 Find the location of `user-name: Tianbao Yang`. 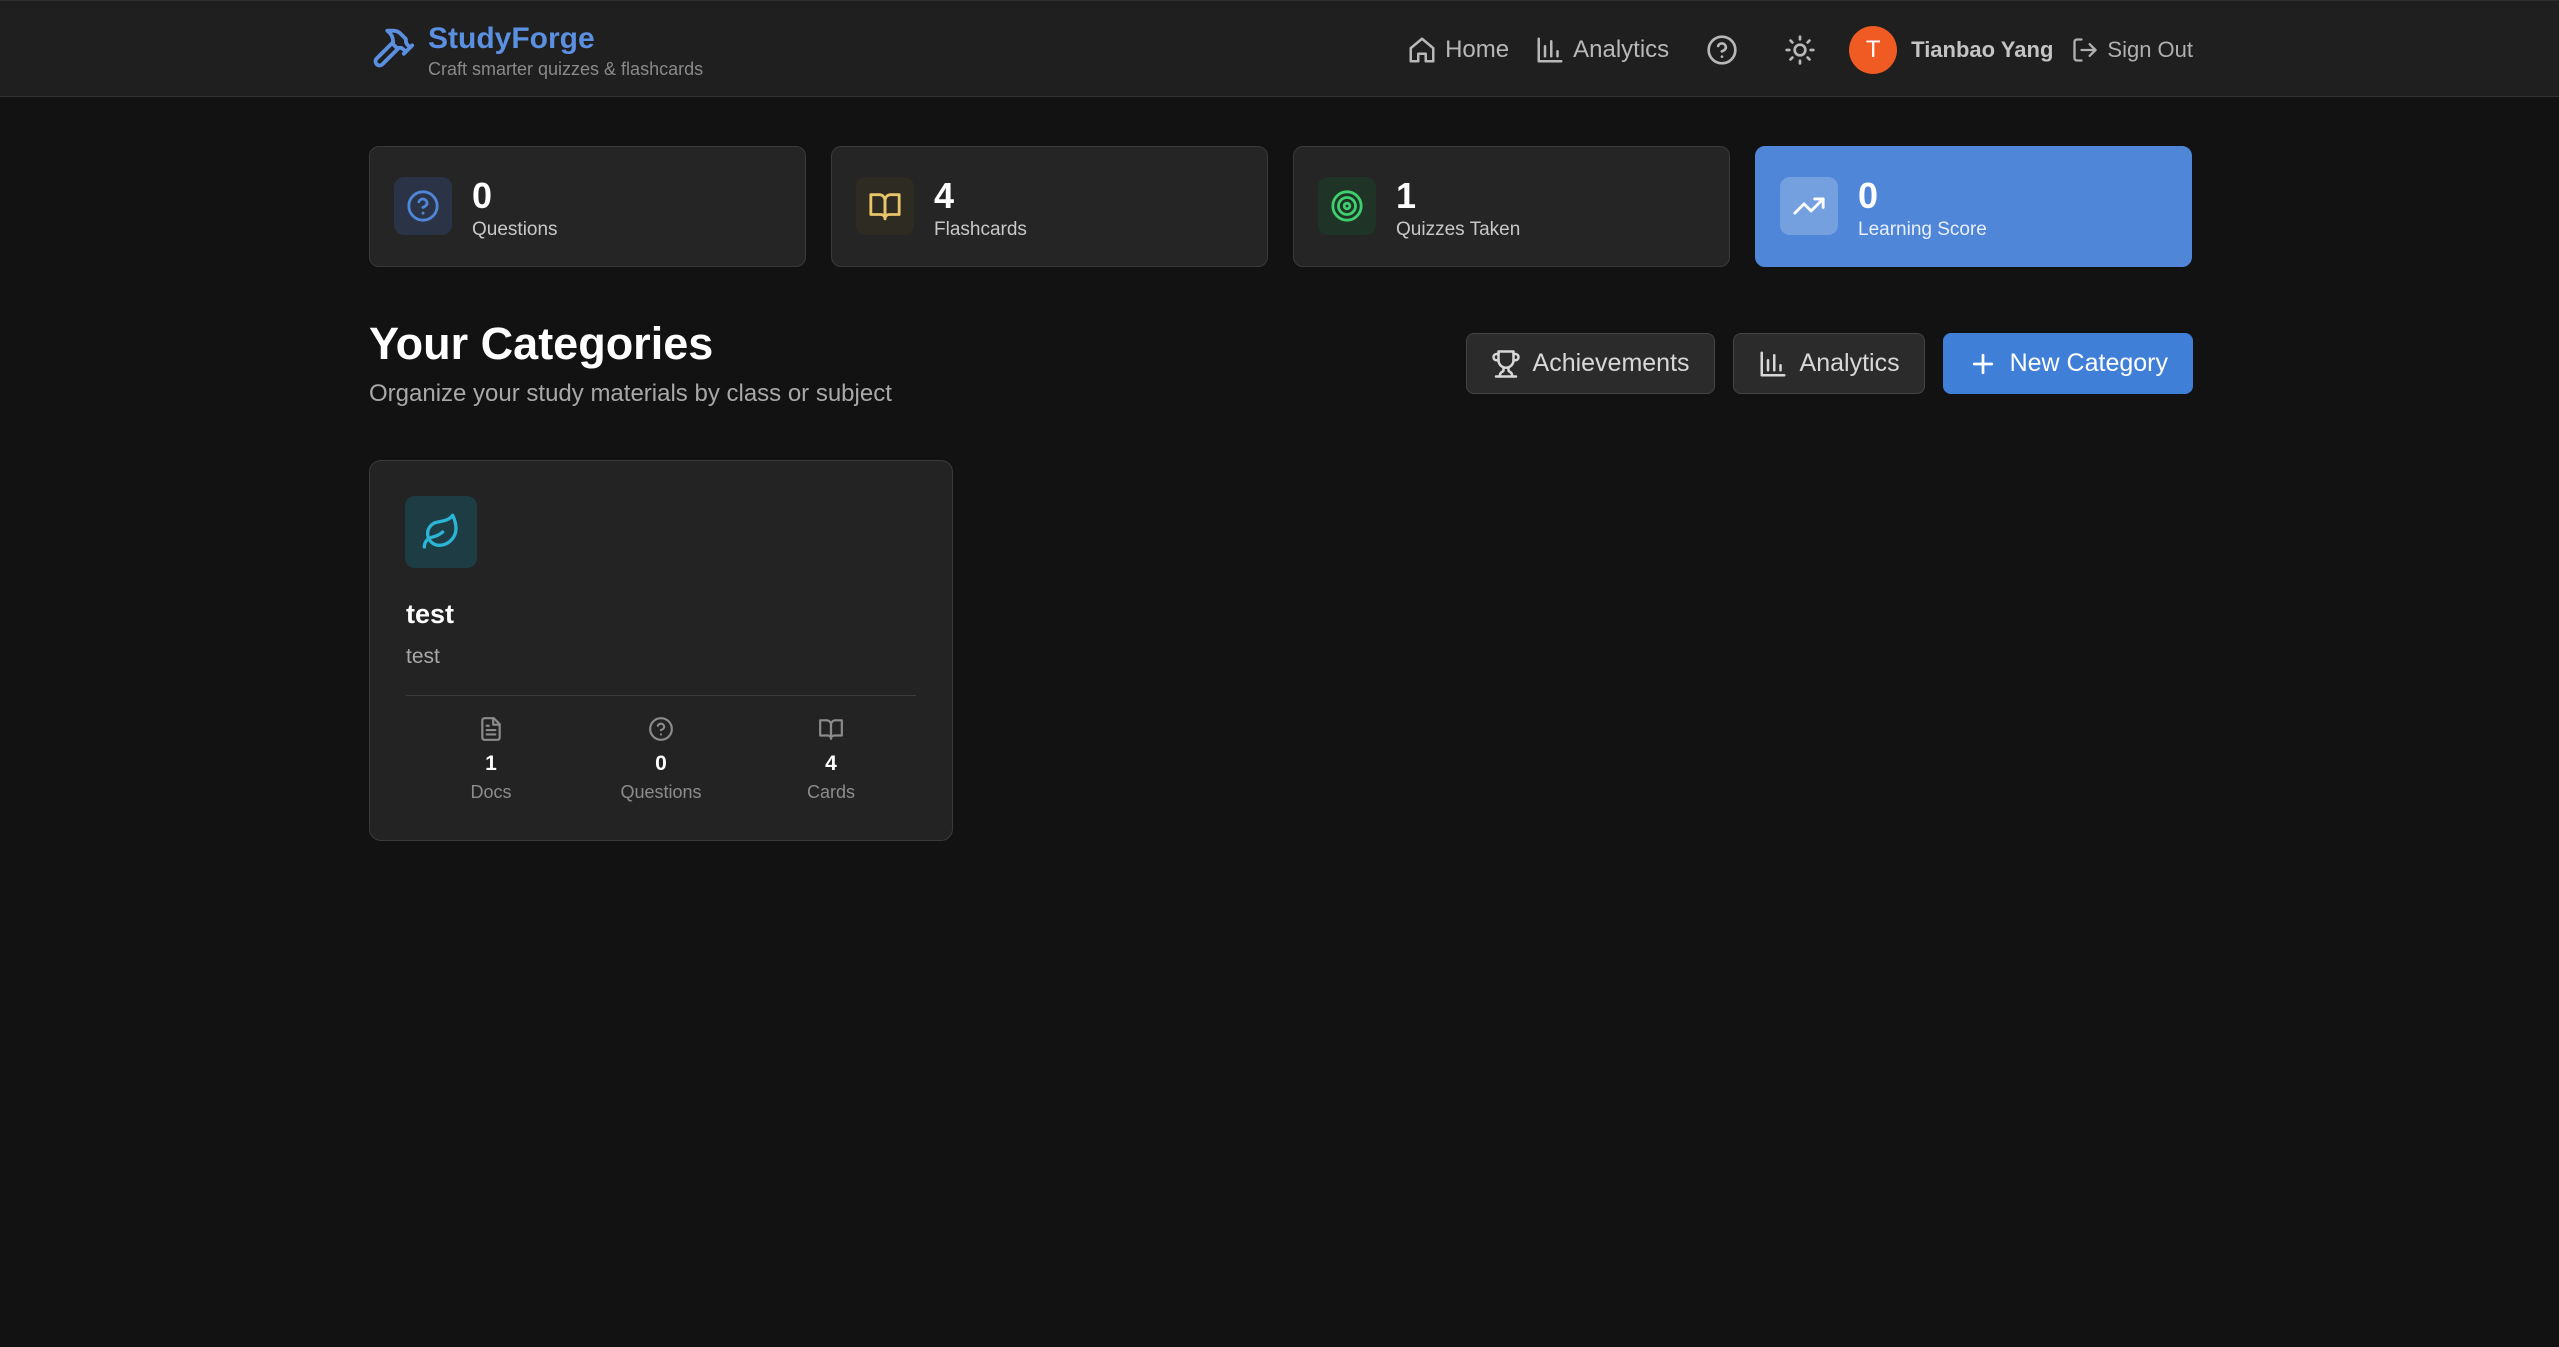

user-name: Tianbao Yang is located at coordinates (1982, 49).